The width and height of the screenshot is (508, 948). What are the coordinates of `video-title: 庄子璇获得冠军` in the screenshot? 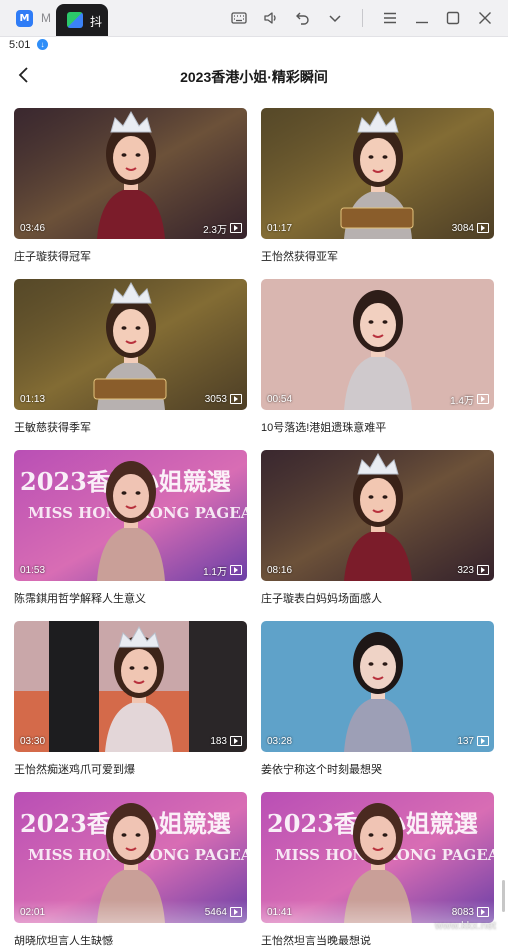 It's located at (130, 256).